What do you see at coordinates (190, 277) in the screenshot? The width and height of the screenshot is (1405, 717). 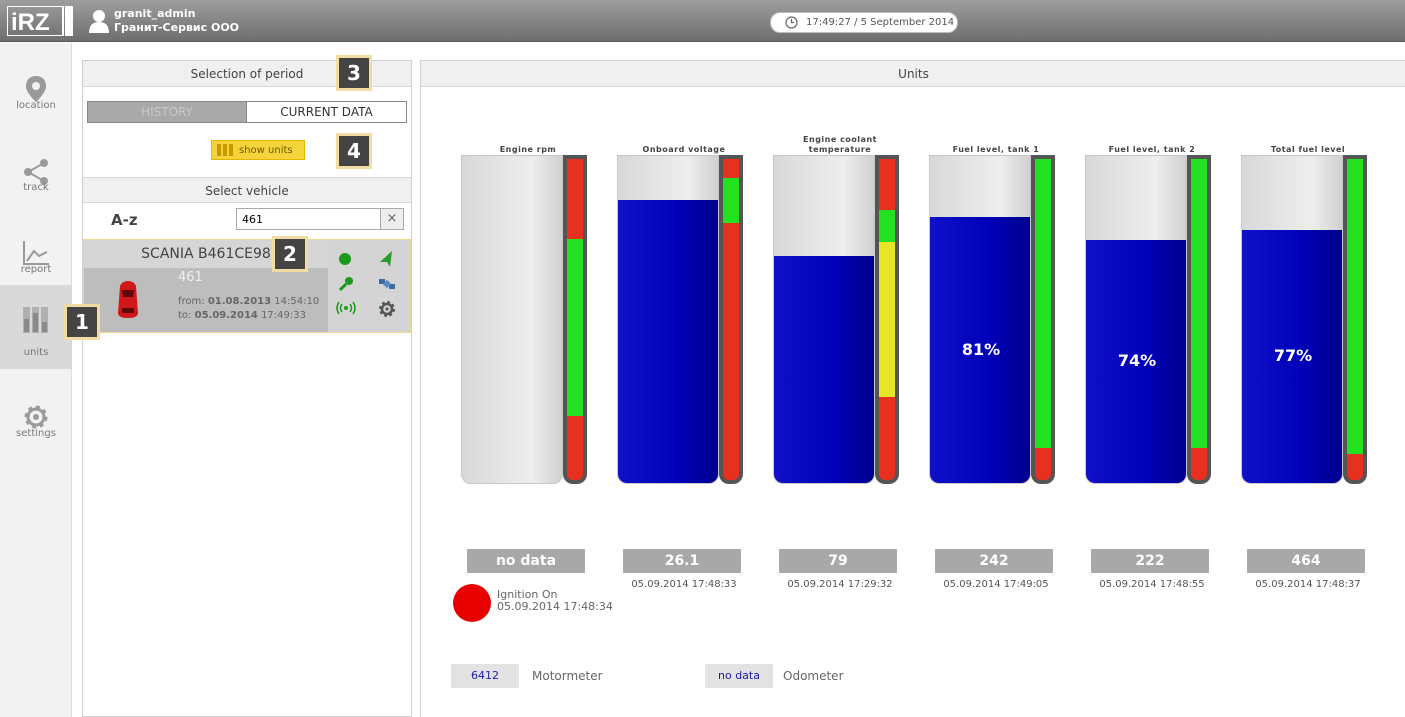 I see `vehicle-number: 461` at bounding box center [190, 277].